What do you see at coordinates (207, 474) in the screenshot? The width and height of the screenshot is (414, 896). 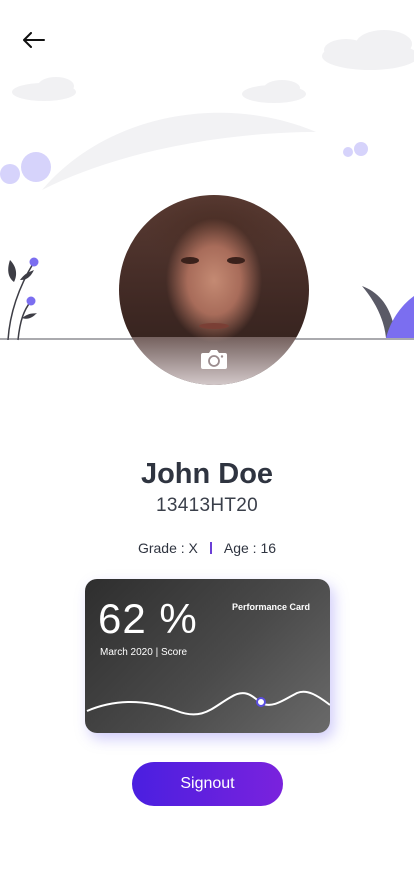 I see `student-name: John Doe` at bounding box center [207, 474].